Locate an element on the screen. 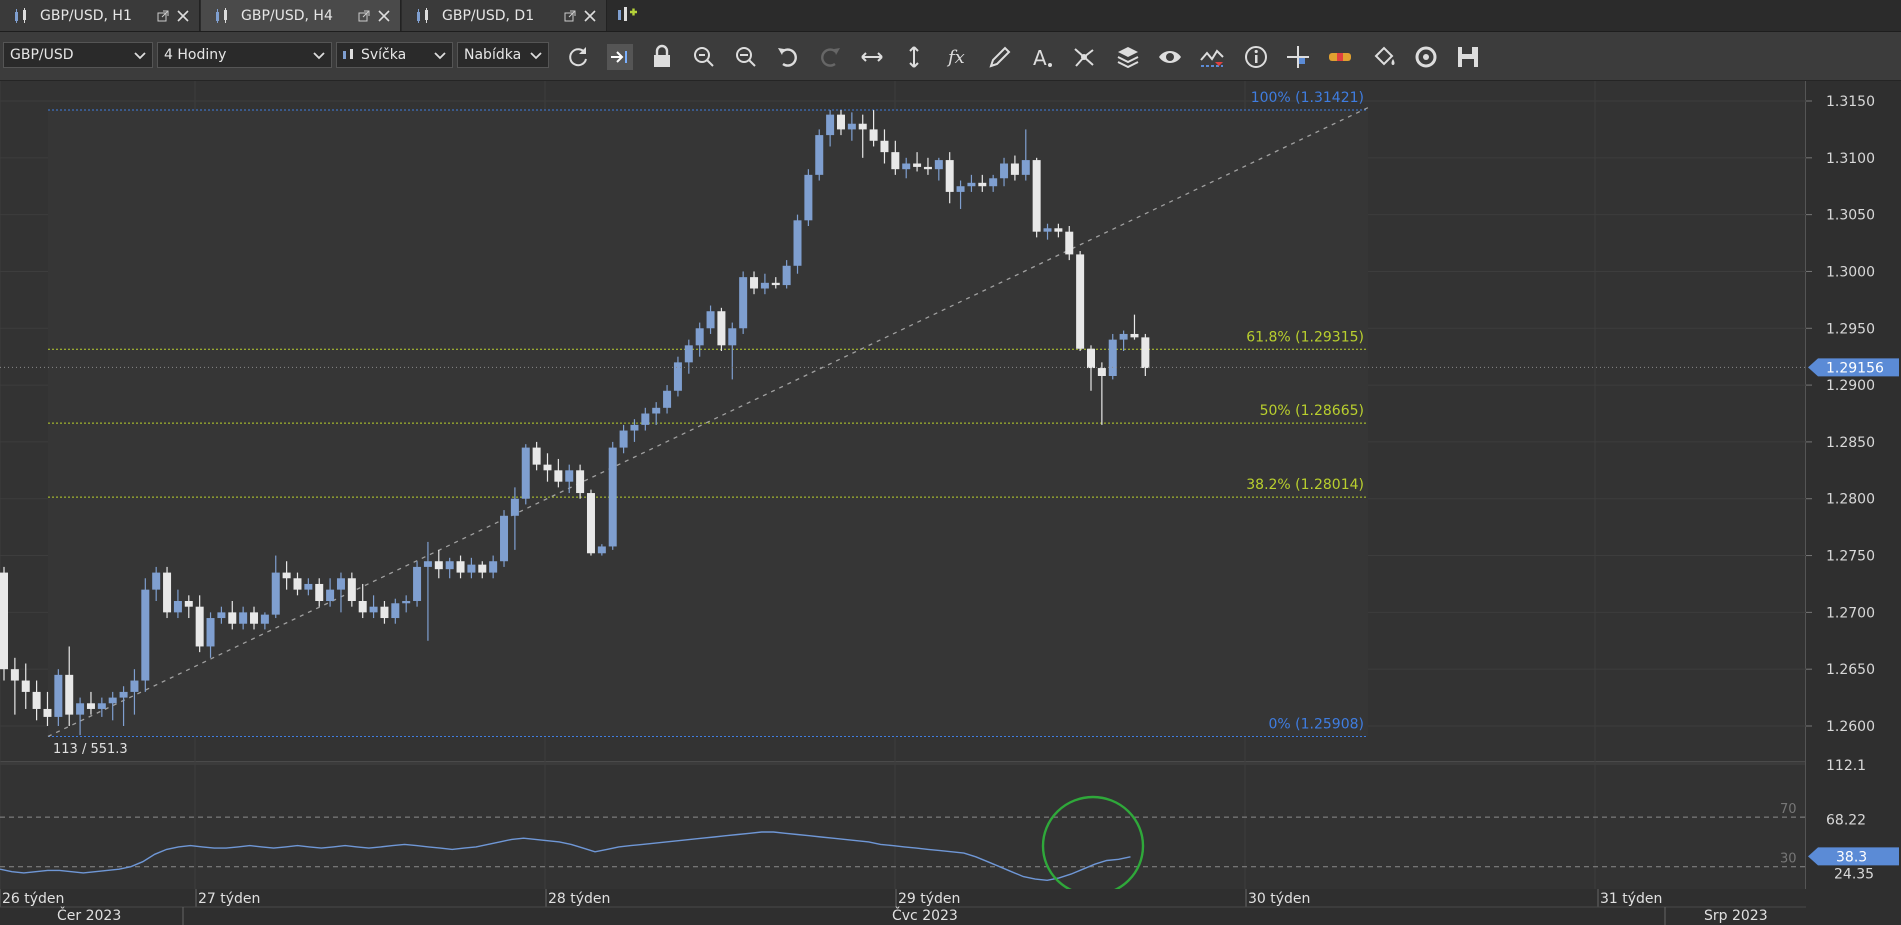 This screenshot has height=925, width=1901. tab-gbpusd-h4: GBP/USD, H4 is located at coordinates (301, 15).